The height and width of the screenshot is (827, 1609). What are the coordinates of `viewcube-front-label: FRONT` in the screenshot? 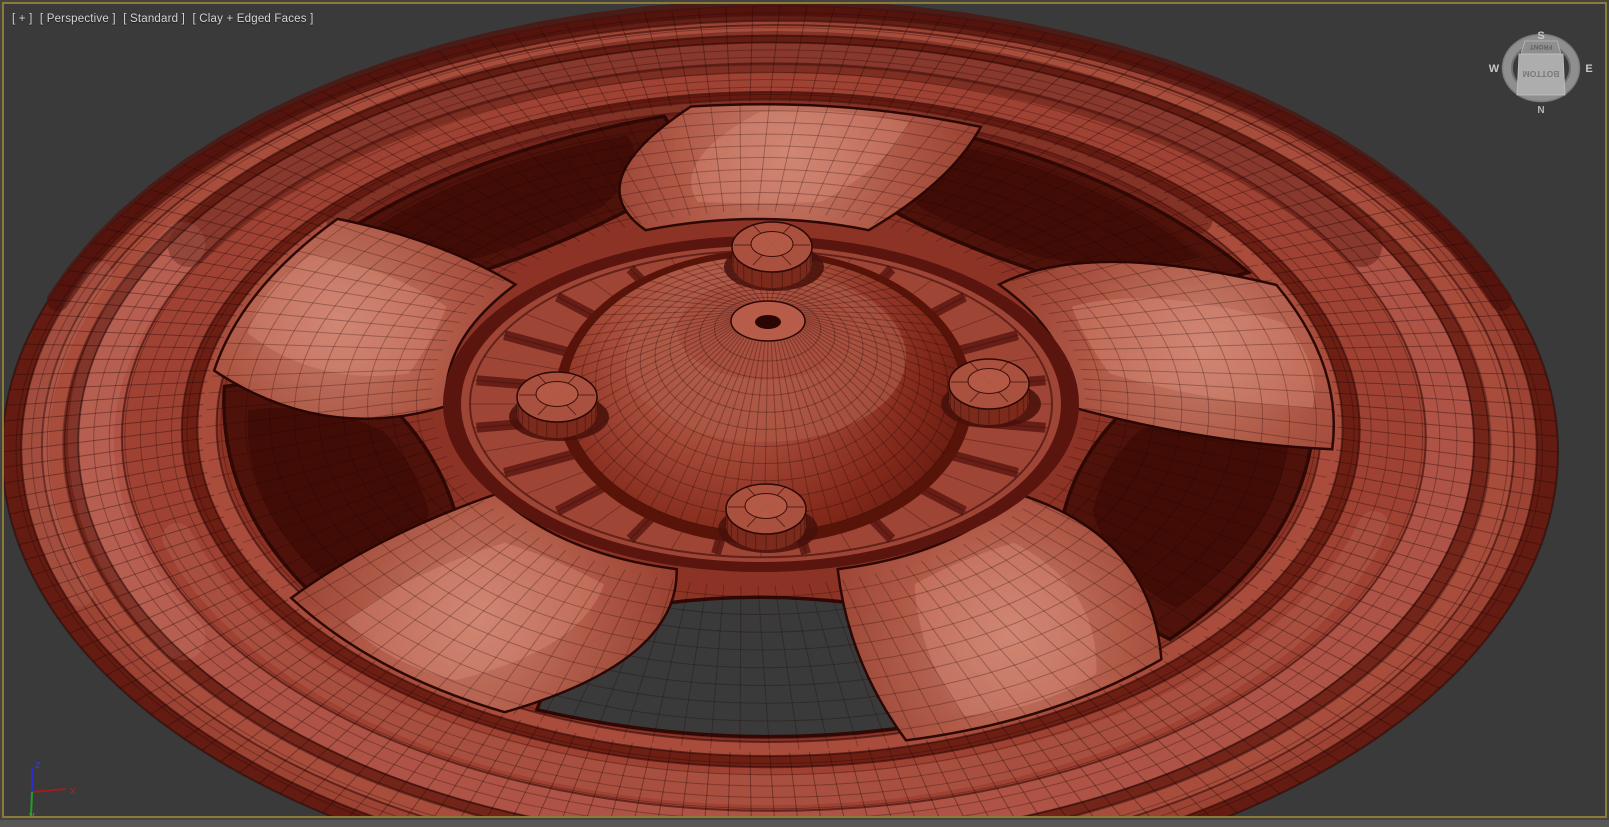 It's located at (1541, 46).